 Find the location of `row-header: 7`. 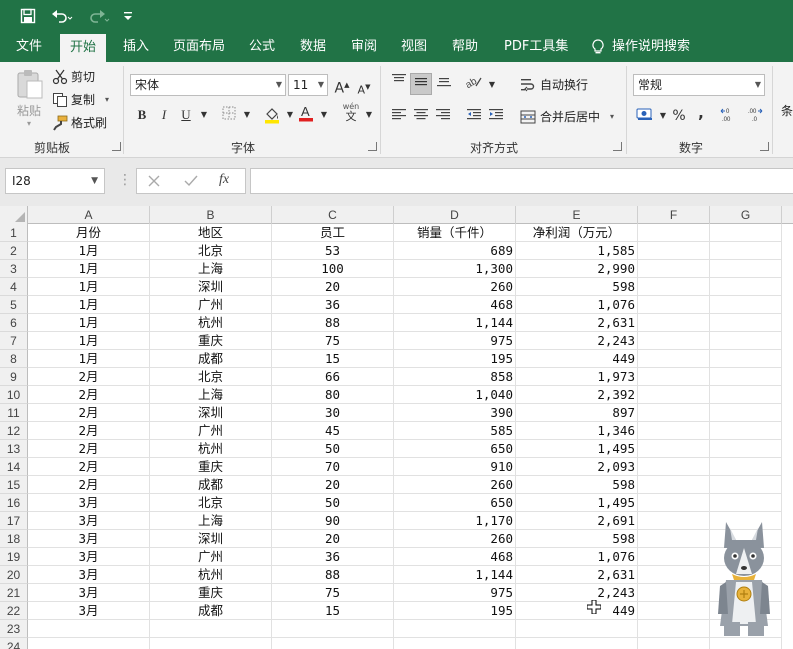

row-header: 7 is located at coordinates (14, 341).